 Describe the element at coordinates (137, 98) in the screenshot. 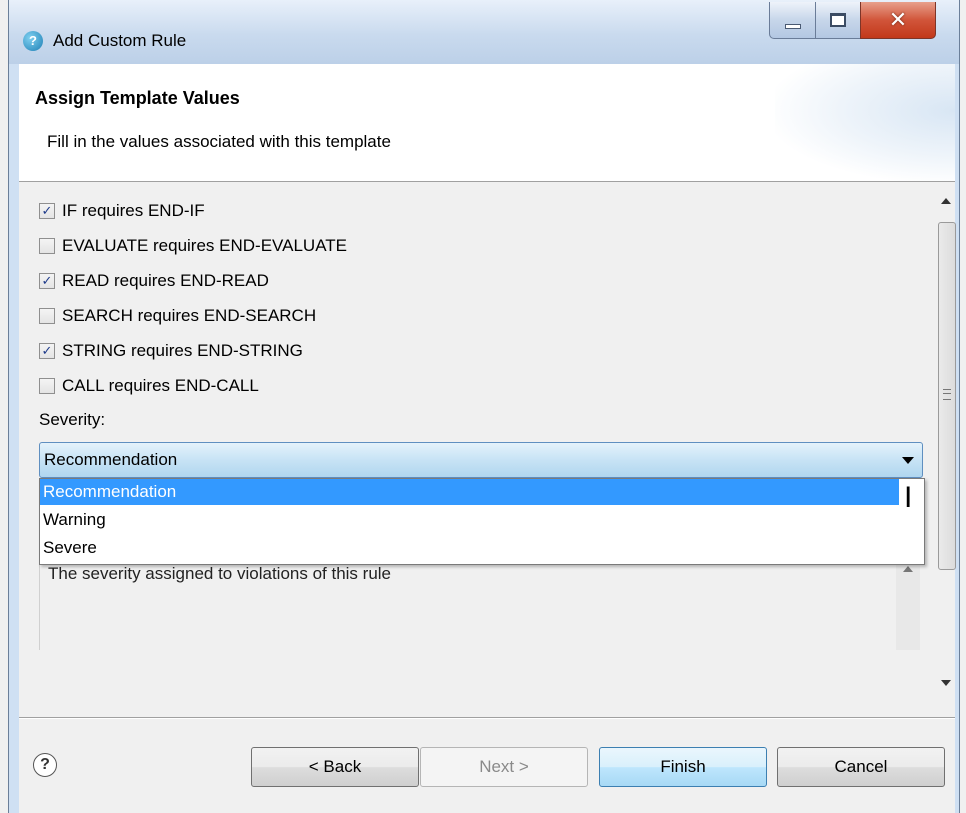

I see `page-title: Assign Template Values` at that location.